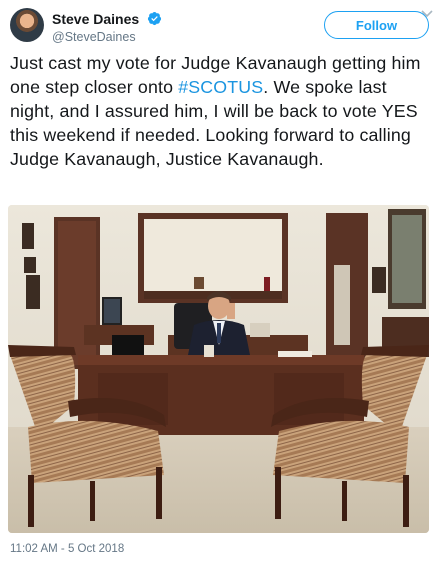 This screenshot has width=435, height=563. I want to click on verified-badge-icon, so click(154, 19).